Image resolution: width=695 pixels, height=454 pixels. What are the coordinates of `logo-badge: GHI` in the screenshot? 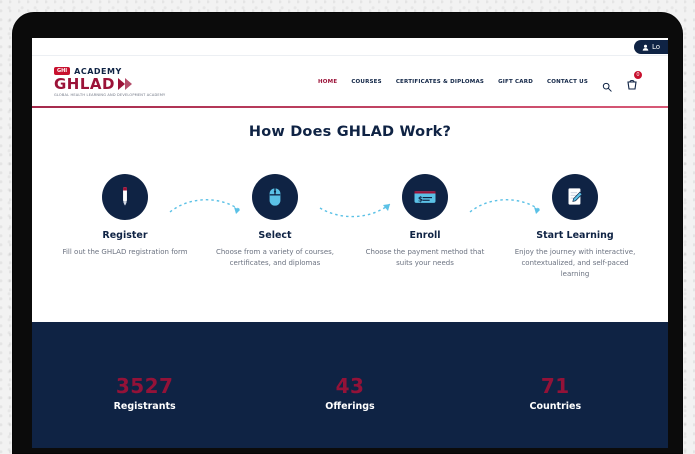 It's located at (62, 71).